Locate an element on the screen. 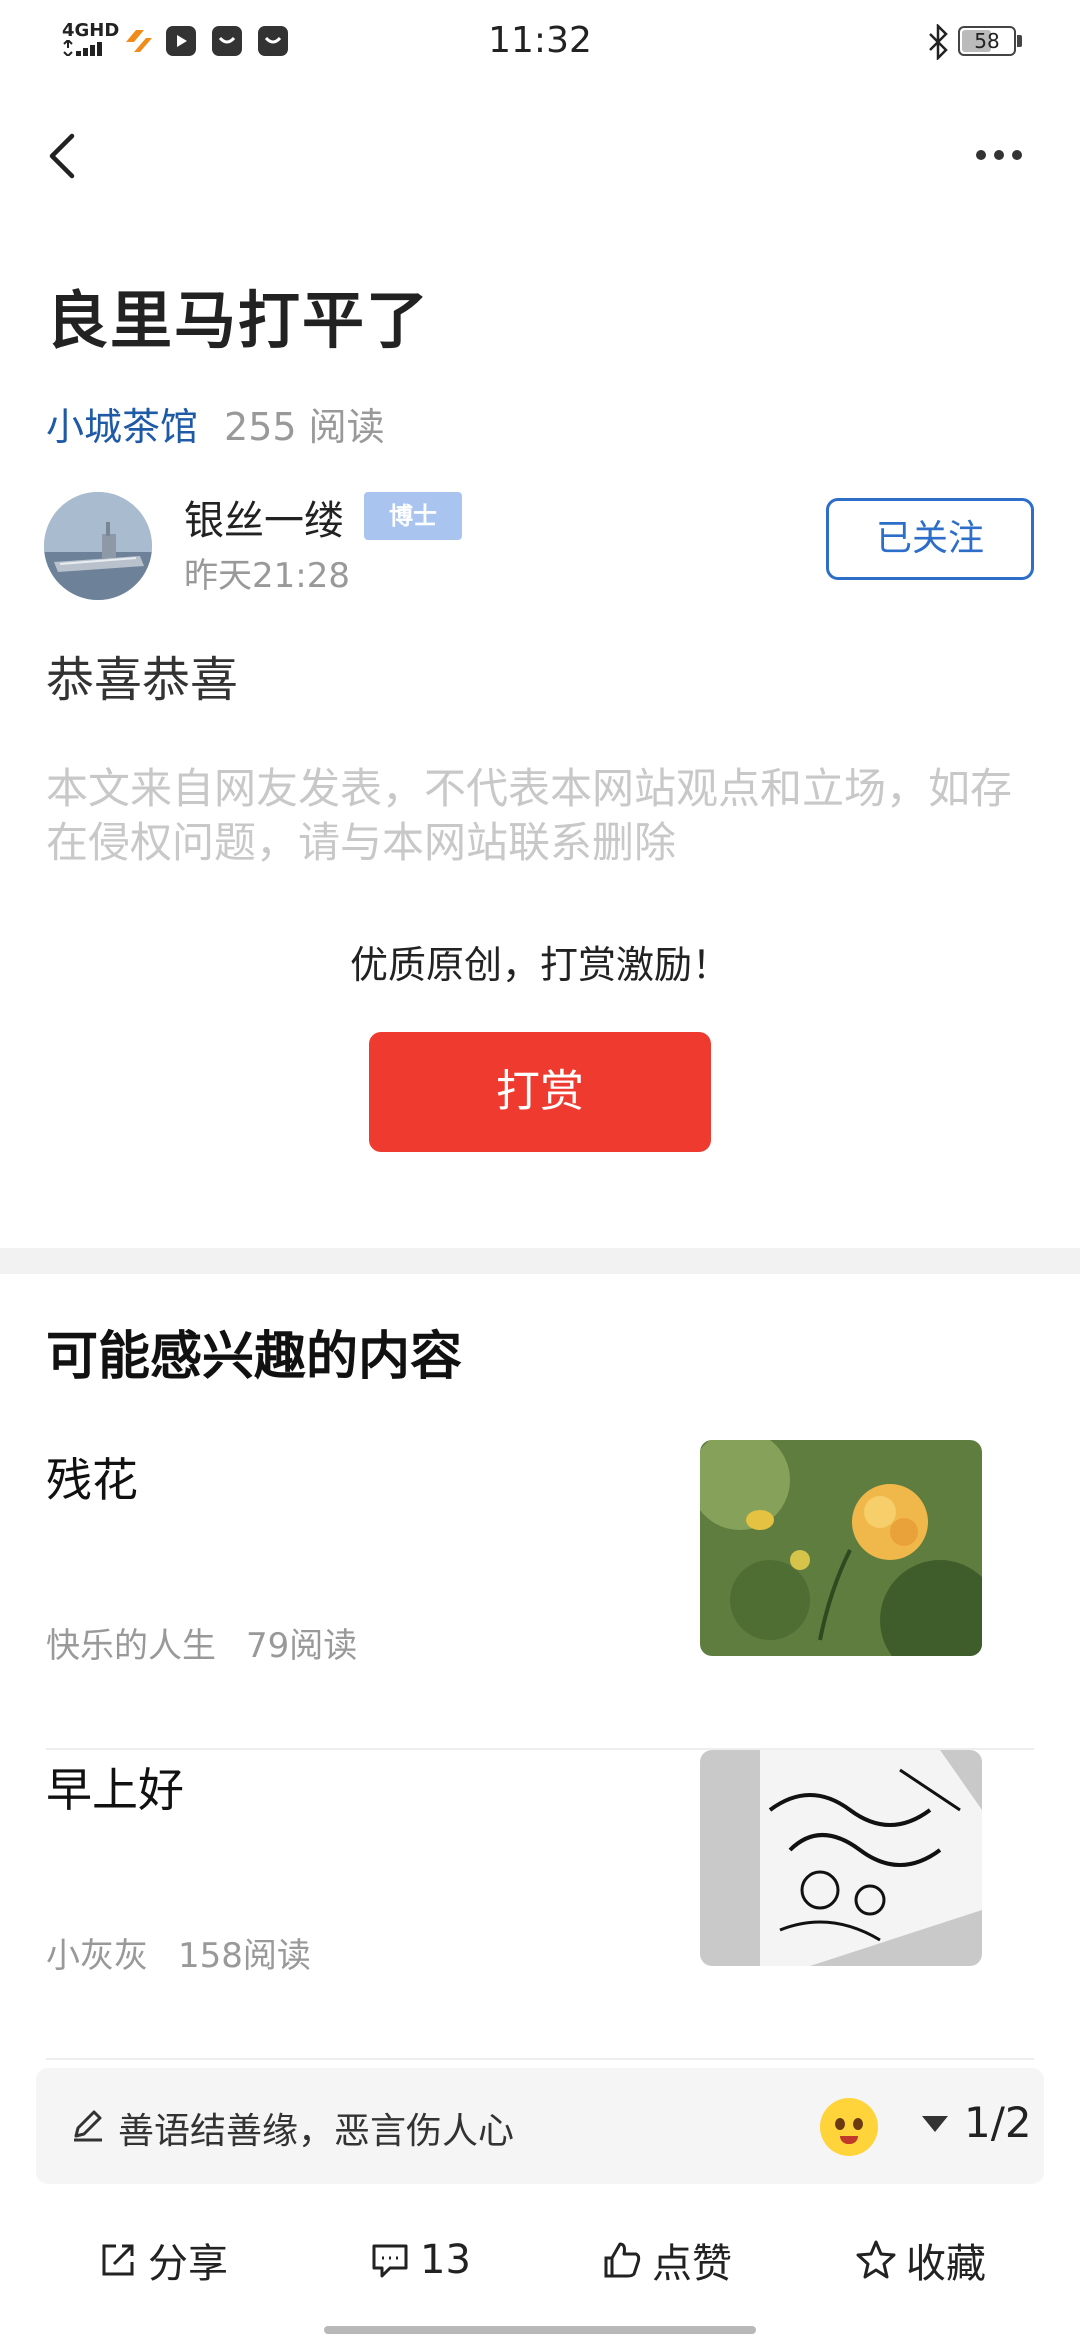 The image size is (1080, 2340). follow-button: 已关注 is located at coordinates (930, 539).